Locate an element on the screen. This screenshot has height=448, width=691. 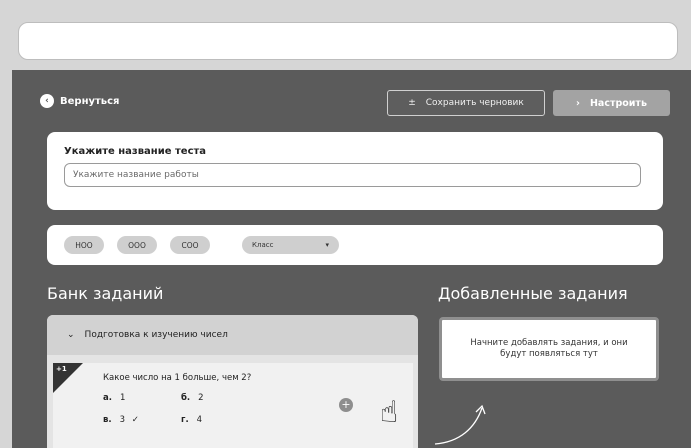
chevron-right-icon: › is located at coordinates (578, 103).